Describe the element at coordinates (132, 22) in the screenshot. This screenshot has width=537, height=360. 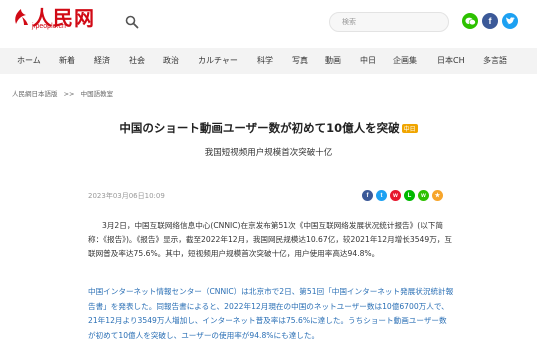
I see `search-icon` at that location.